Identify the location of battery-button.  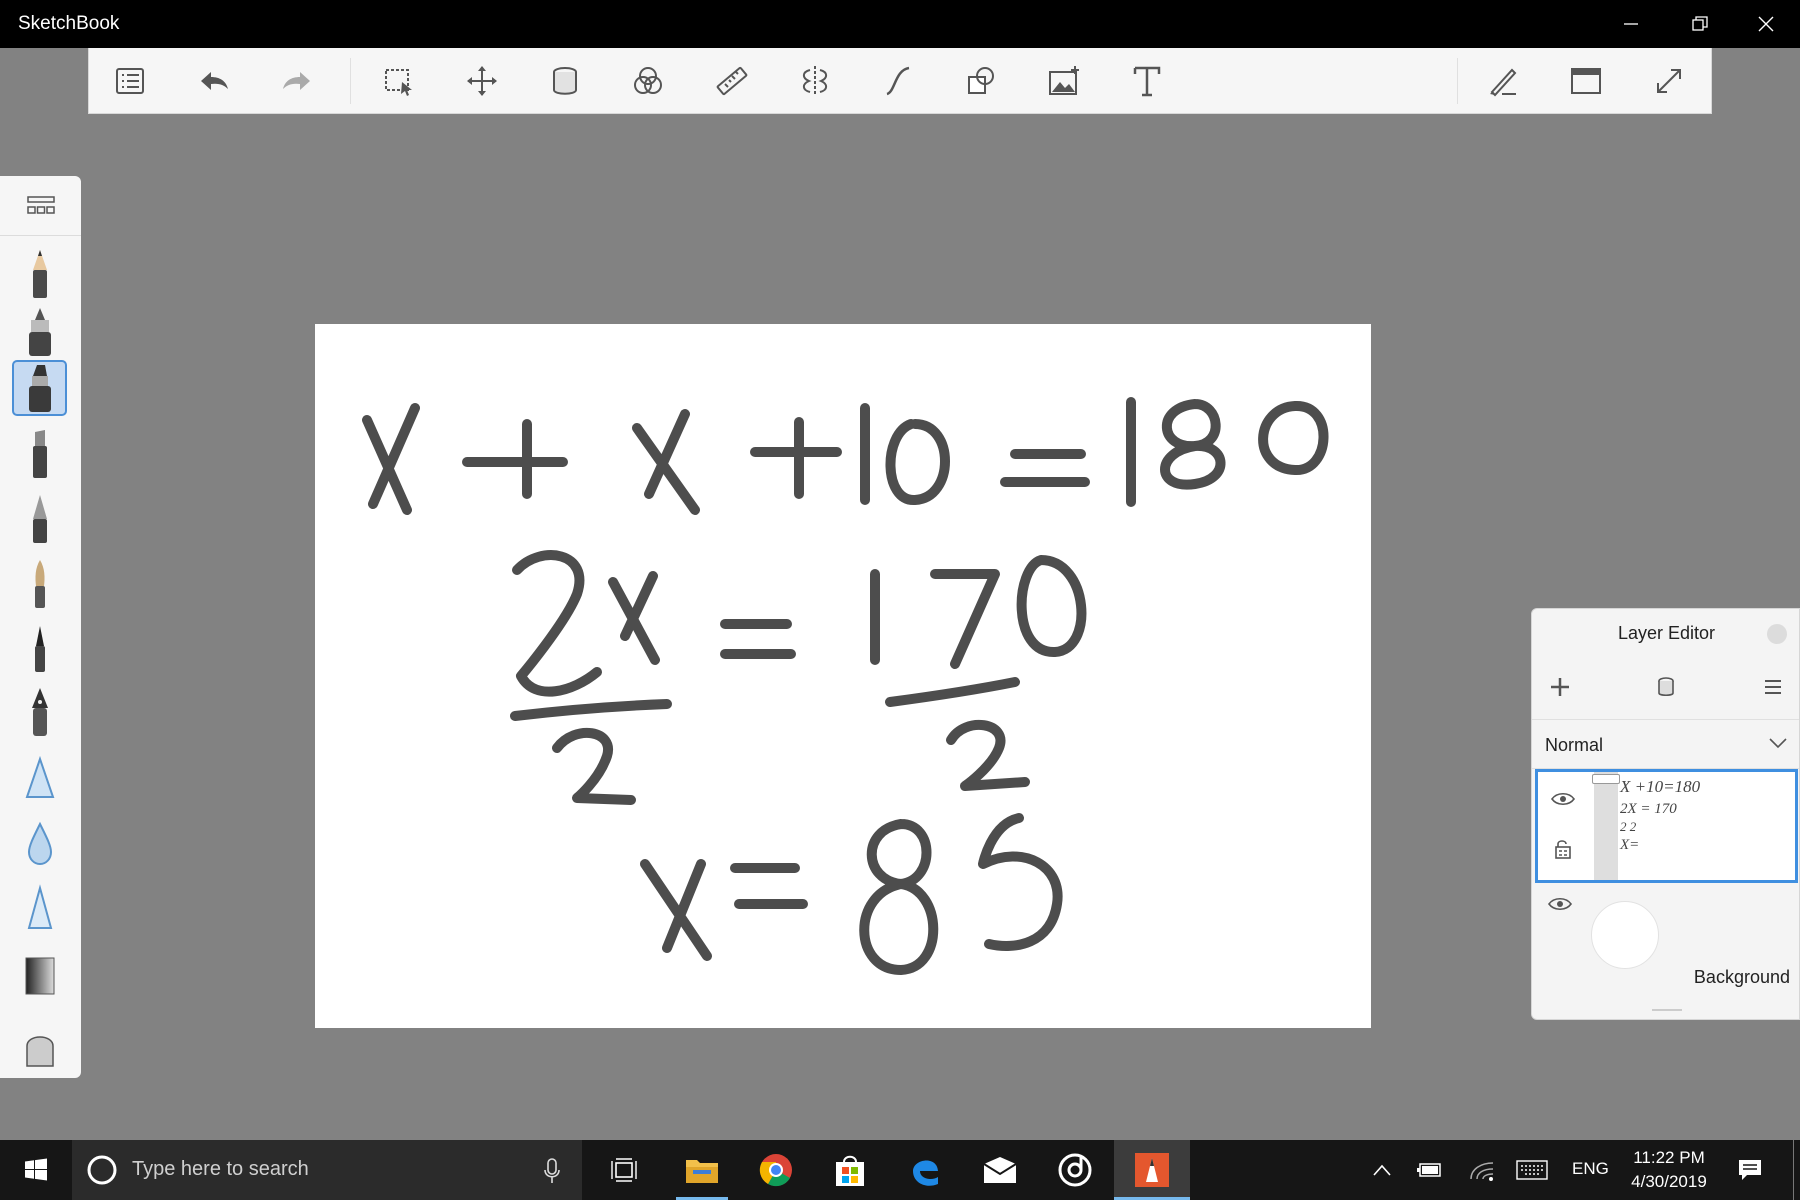
(1430, 1170).